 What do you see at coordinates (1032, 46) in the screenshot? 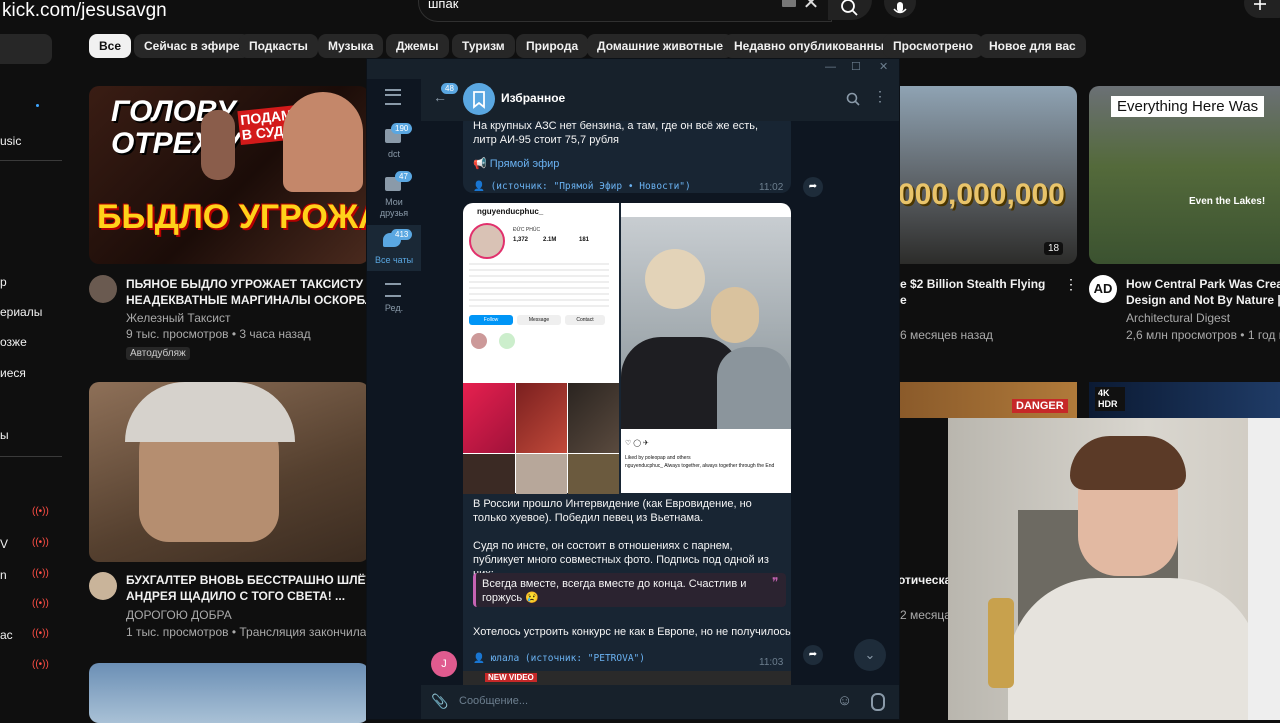
I see `chip: Новое для вас` at bounding box center [1032, 46].